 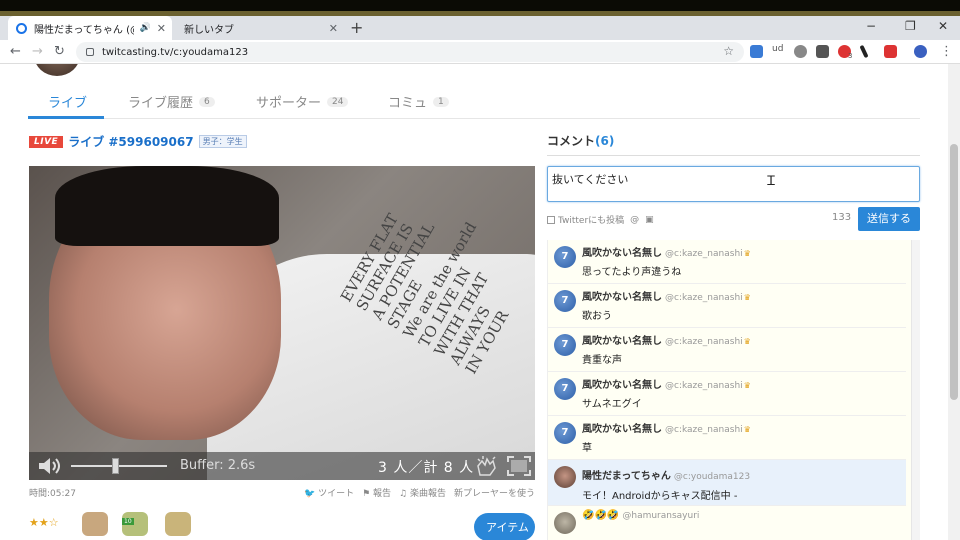 I want to click on tab-new: 新しいタブ ✕, so click(x=260, y=28).